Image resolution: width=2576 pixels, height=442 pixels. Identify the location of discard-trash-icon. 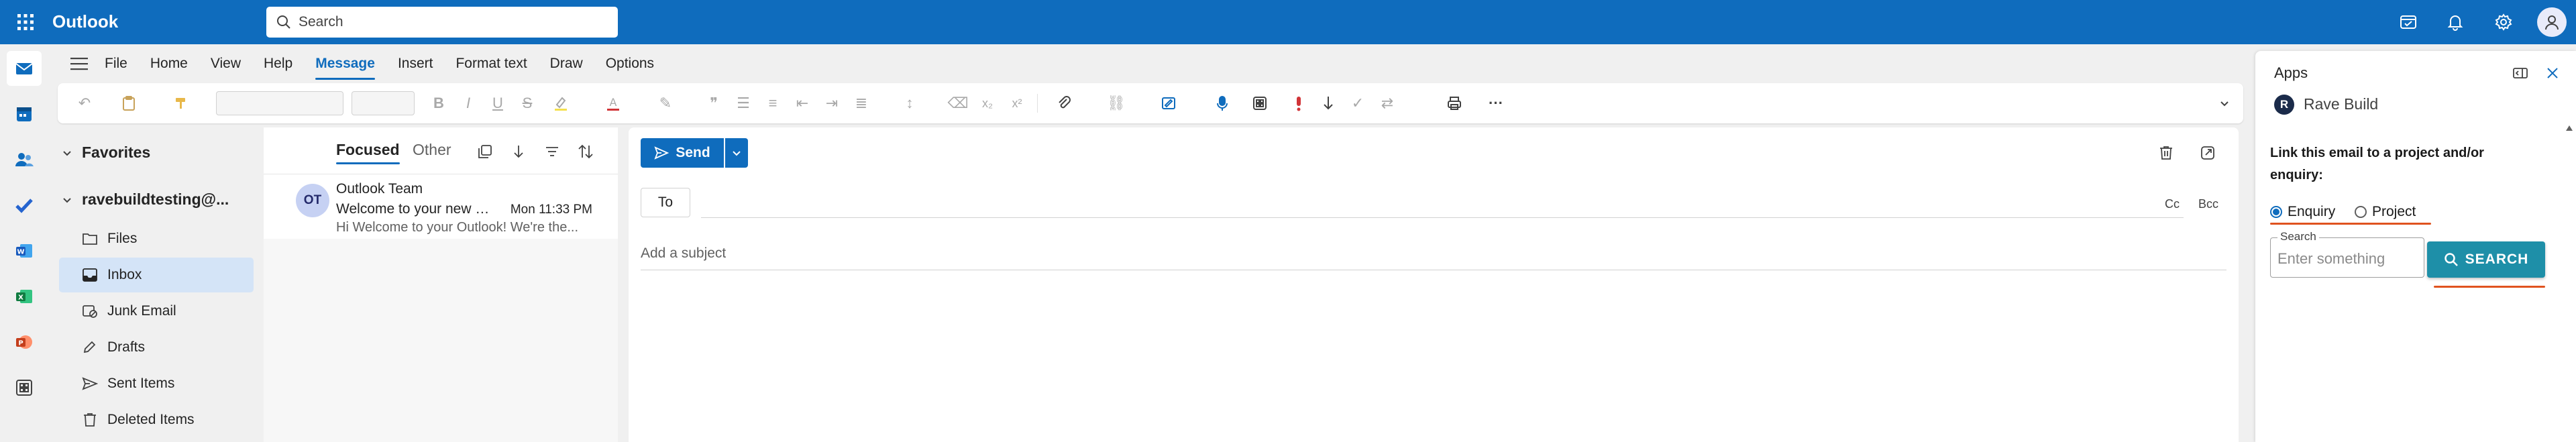
(2166, 153).